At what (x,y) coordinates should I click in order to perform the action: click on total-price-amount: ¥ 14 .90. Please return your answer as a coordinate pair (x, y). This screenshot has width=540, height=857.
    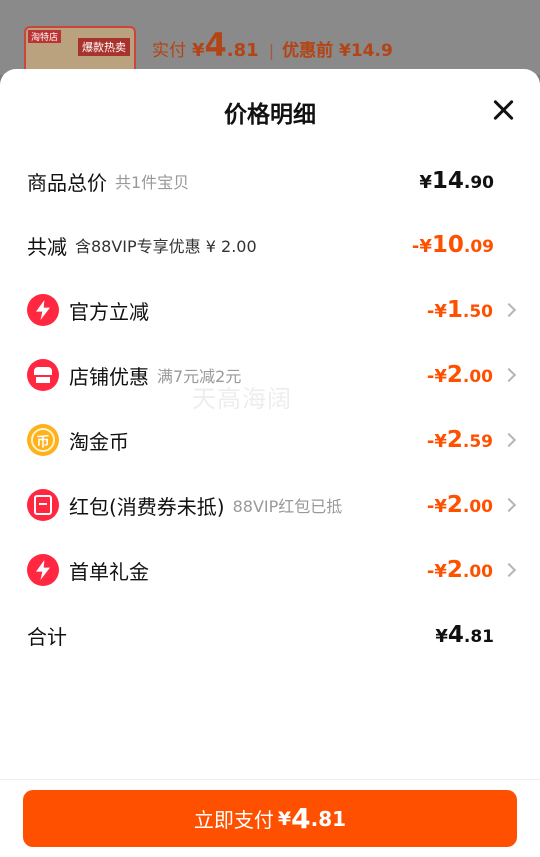
    Looking at the image, I should click on (456, 181).